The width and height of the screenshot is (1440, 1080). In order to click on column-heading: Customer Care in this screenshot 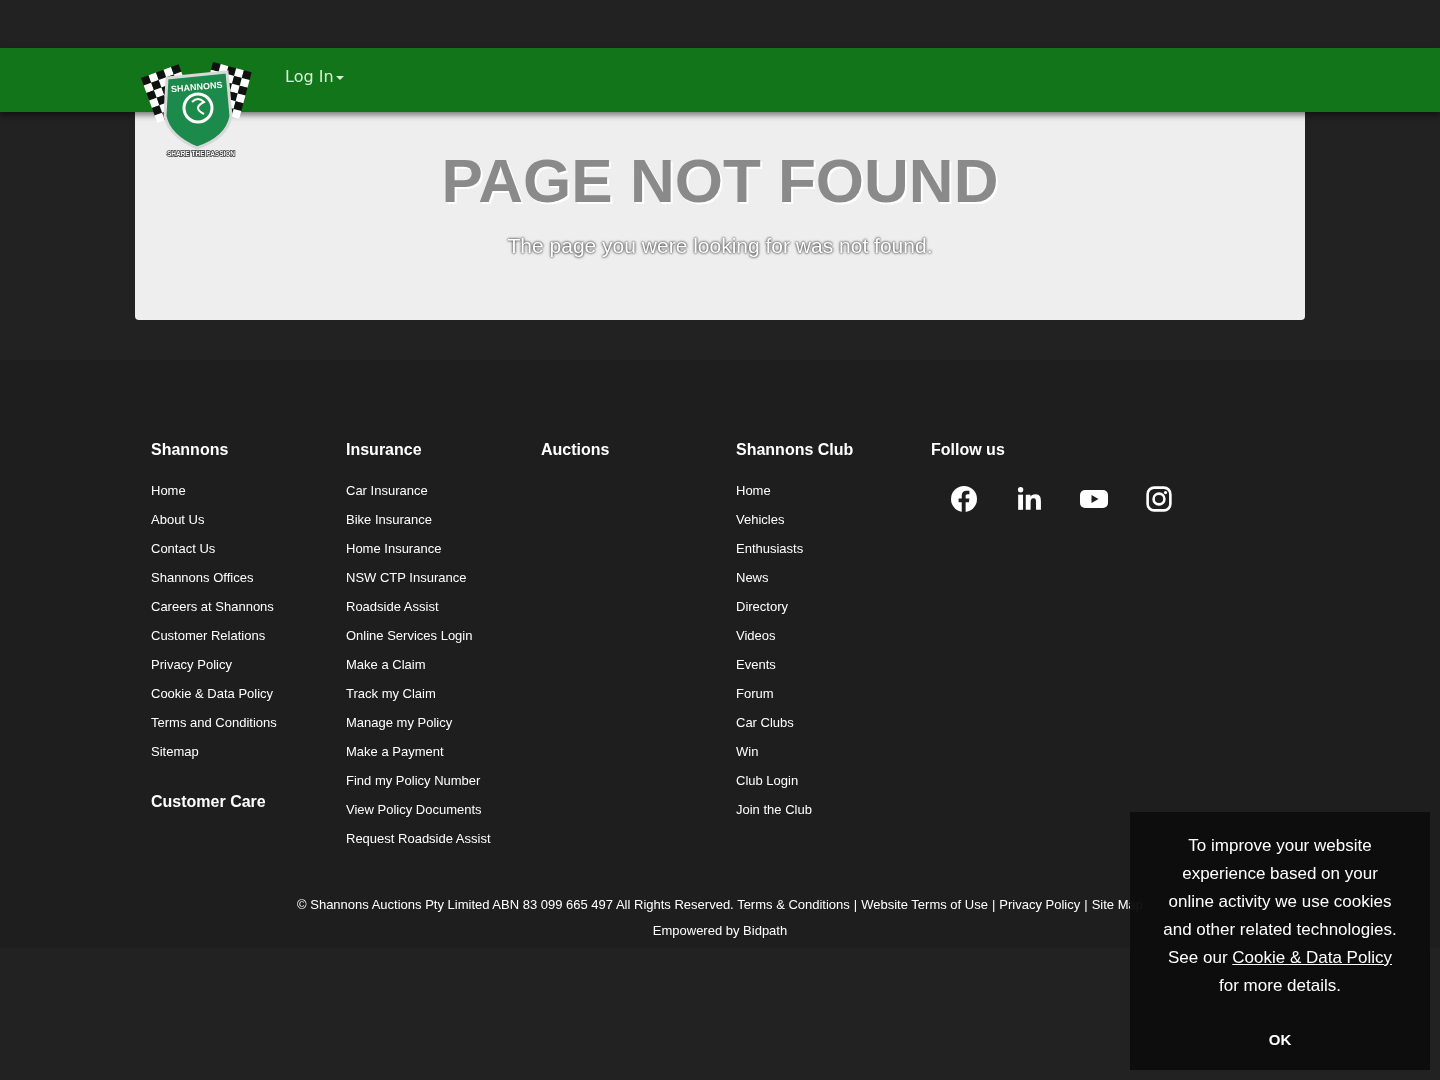, I will do `click(208, 802)`.